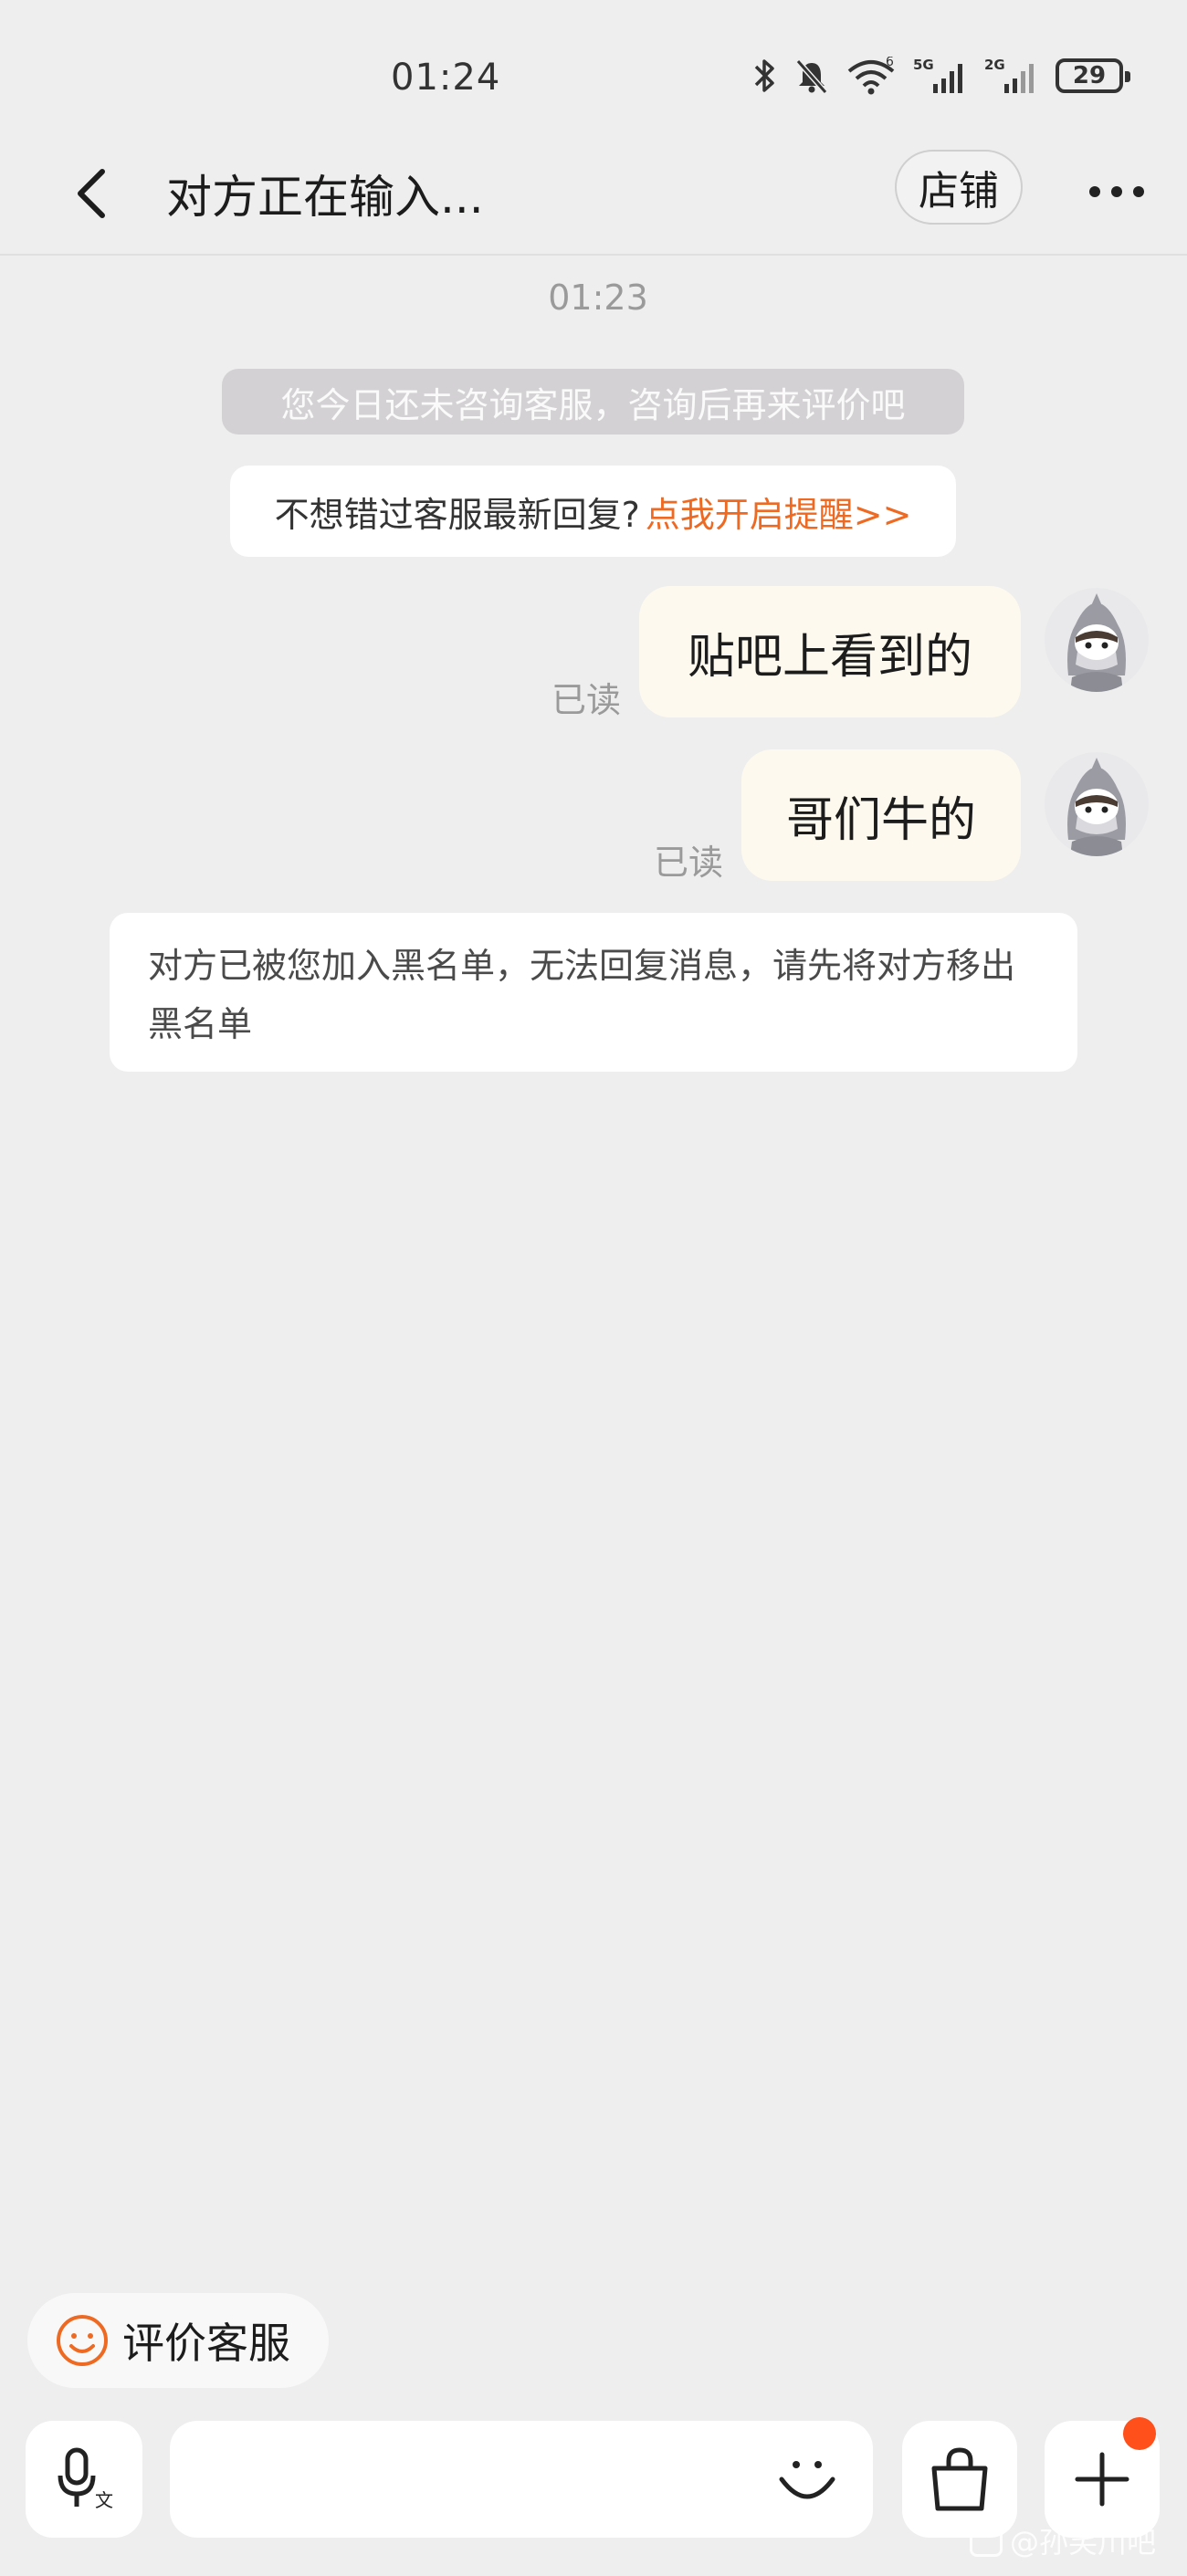 The height and width of the screenshot is (2576, 1187). I want to click on watermark-text: @孙笑川吧, so click(1083, 2542).